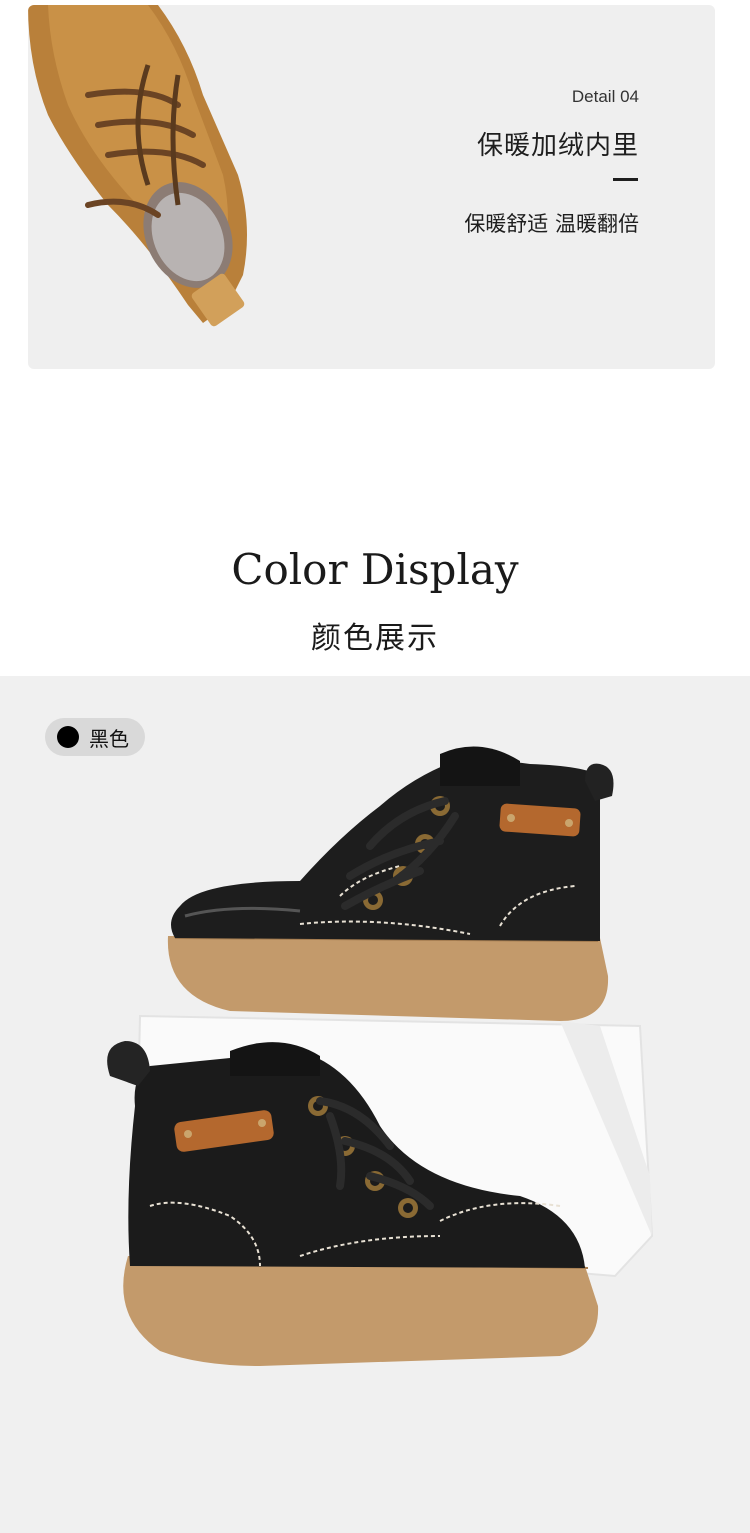  What do you see at coordinates (137, 166) in the screenshot?
I see `tan-boot-image` at bounding box center [137, 166].